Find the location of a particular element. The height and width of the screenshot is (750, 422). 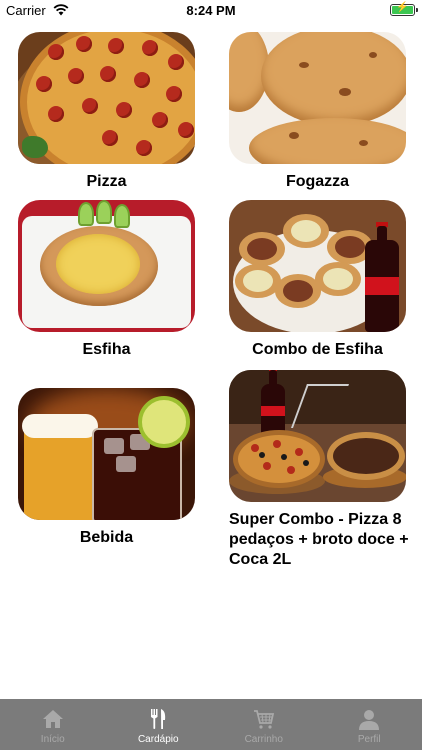

esfiha-image is located at coordinates (106, 266).